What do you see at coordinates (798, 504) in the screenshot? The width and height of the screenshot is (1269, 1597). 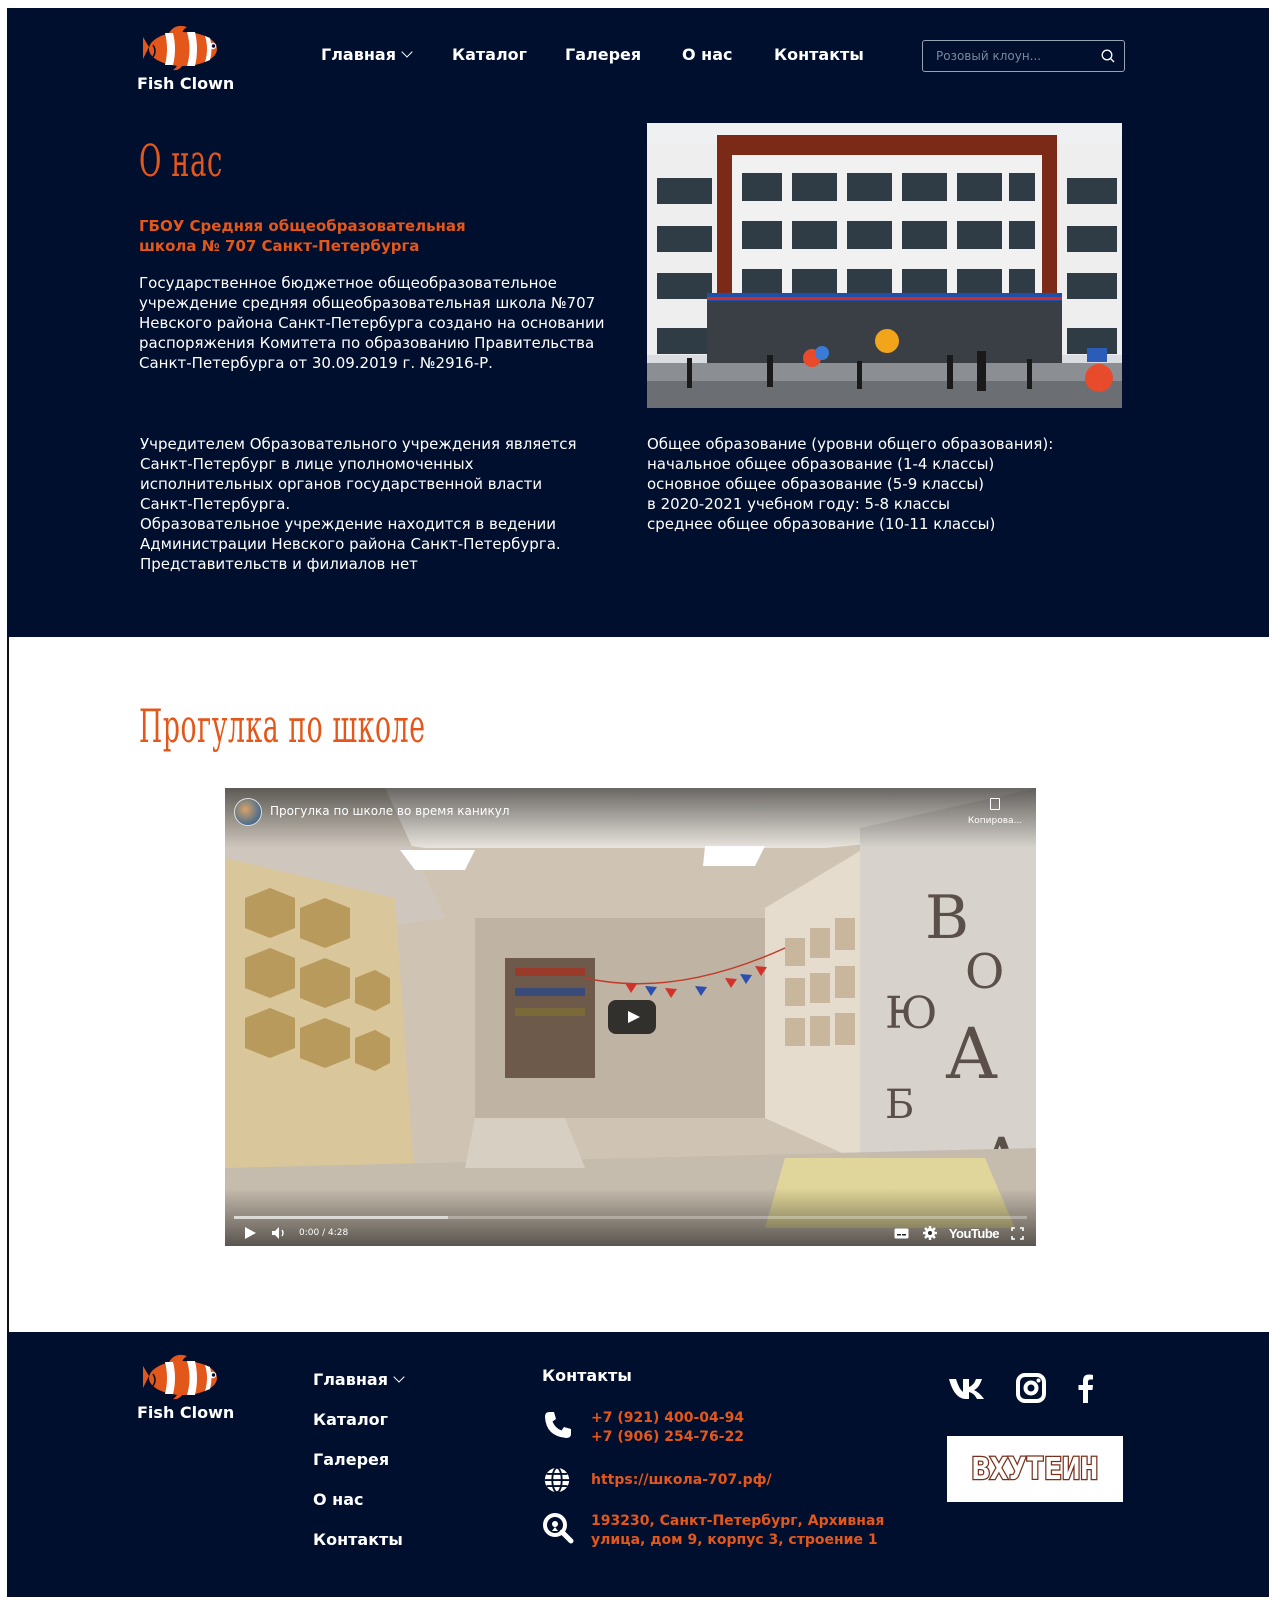 I see `education-line: в 2020-2021 учебном году: 5-8 классы` at bounding box center [798, 504].